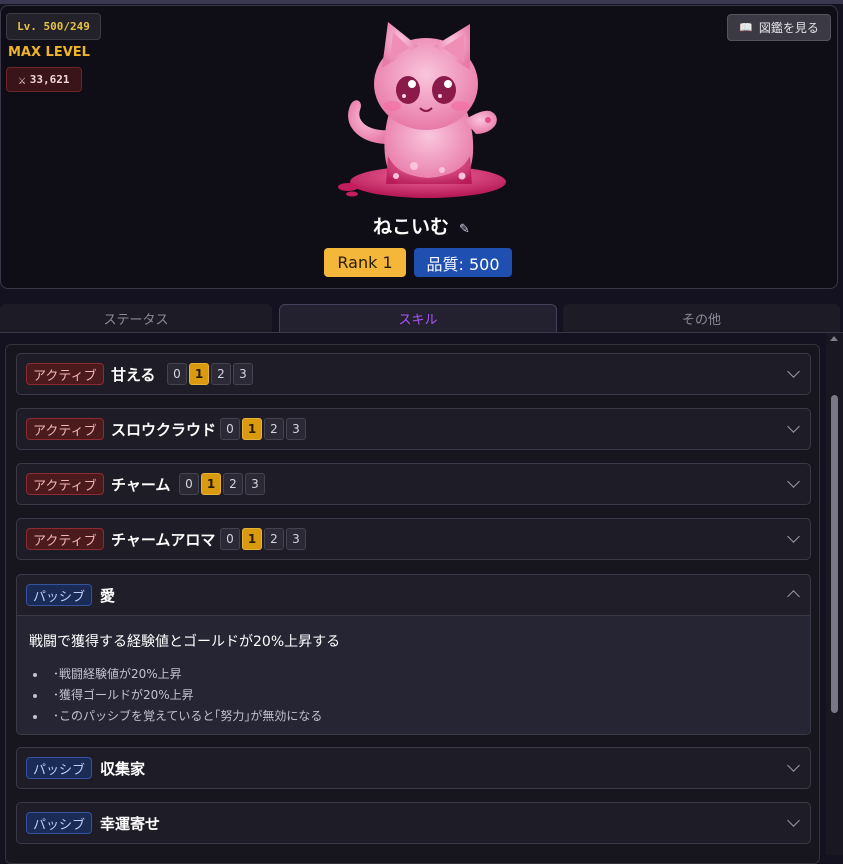  I want to click on crossed-swords-icon: ⚔, so click(22, 79).